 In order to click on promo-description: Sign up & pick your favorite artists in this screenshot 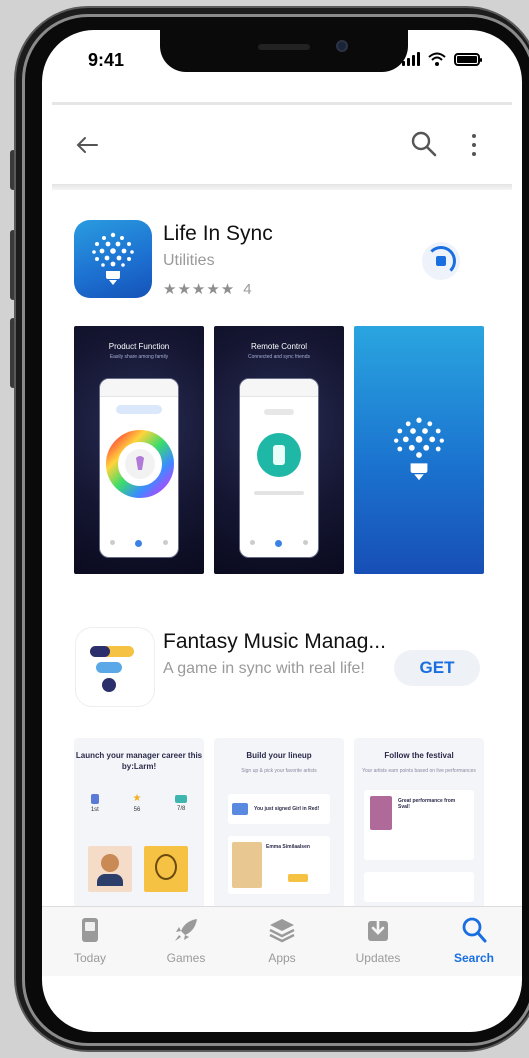, I will do `click(279, 771)`.